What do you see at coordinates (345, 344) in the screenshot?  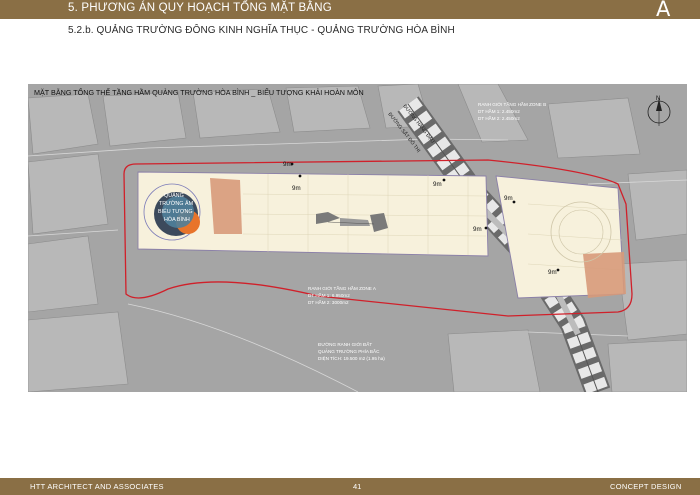 I see `svg-text: ĐƯỜNG RANH GIỚI ĐẤT` at bounding box center [345, 344].